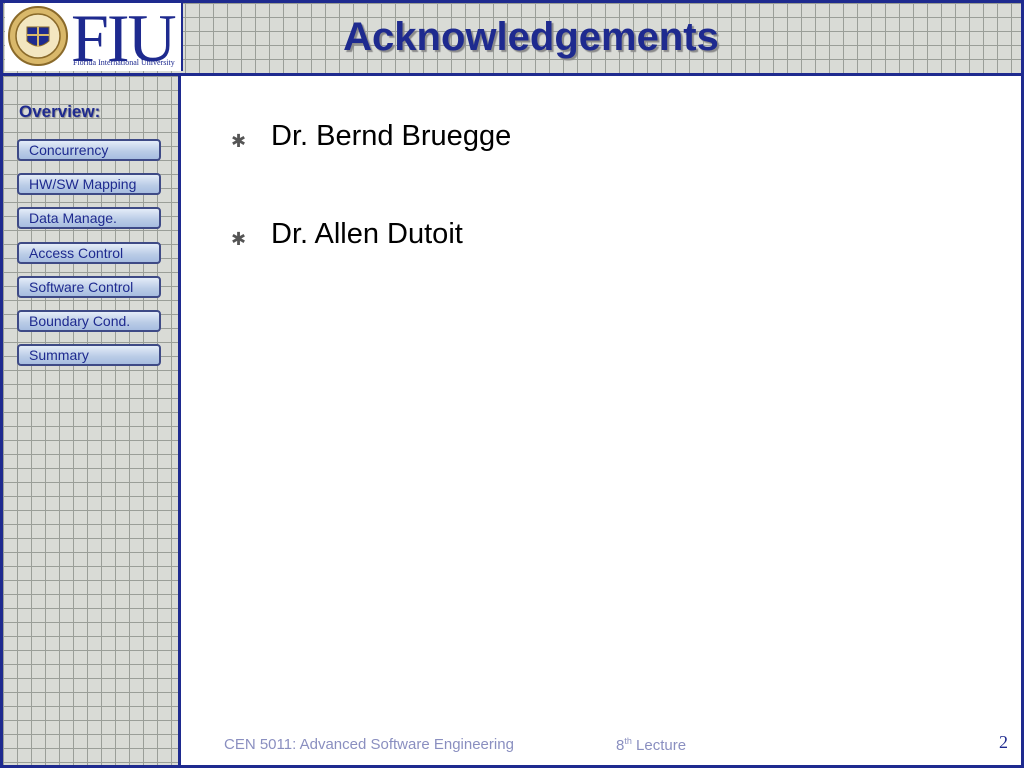 The image size is (1024, 768). Describe the element at coordinates (89, 321) in the screenshot. I see `nav-button-boundary-cond: Boundary Cond.` at that location.